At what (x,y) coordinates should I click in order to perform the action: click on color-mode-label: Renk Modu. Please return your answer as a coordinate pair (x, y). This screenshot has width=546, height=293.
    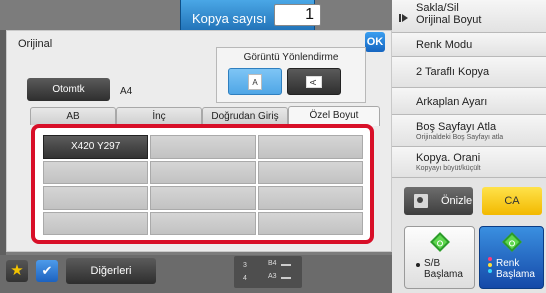
    Looking at the image, I should click on (444, 45).